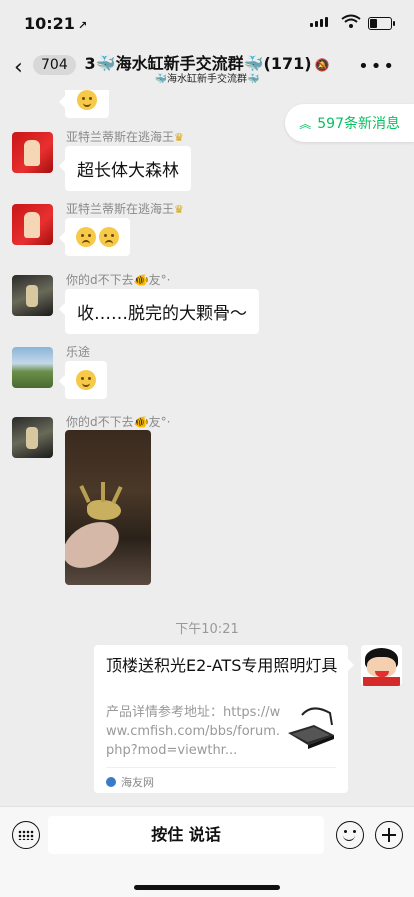 The width and height of the screenshot is (414, 897). Describe the element at coordinates (125, 168) in the screenshot. I see `message-bubble: 超长体大森林` at that location.